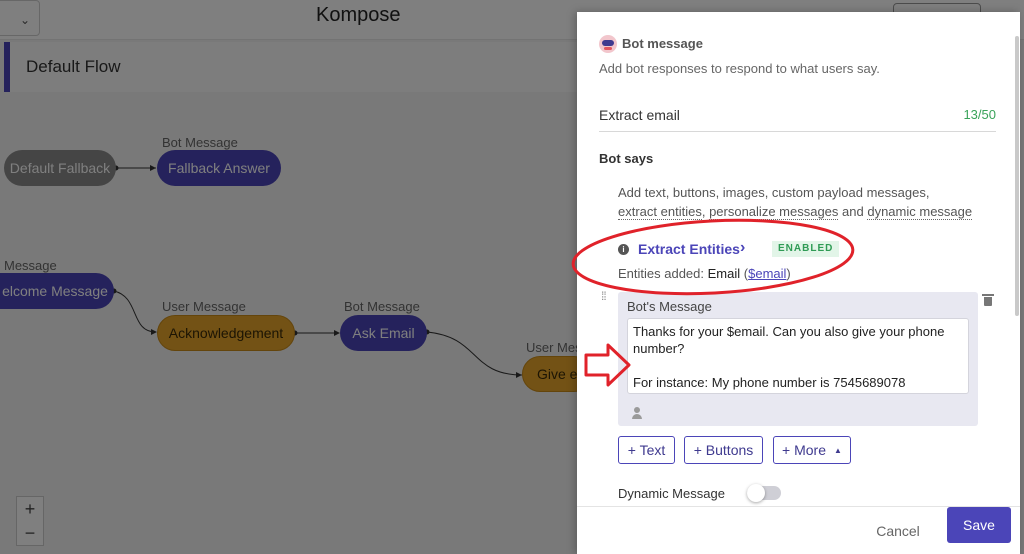 The height and width of the screenshot is (554, 1024). I want to click on char-counter: 13/50, so click(979, 114).